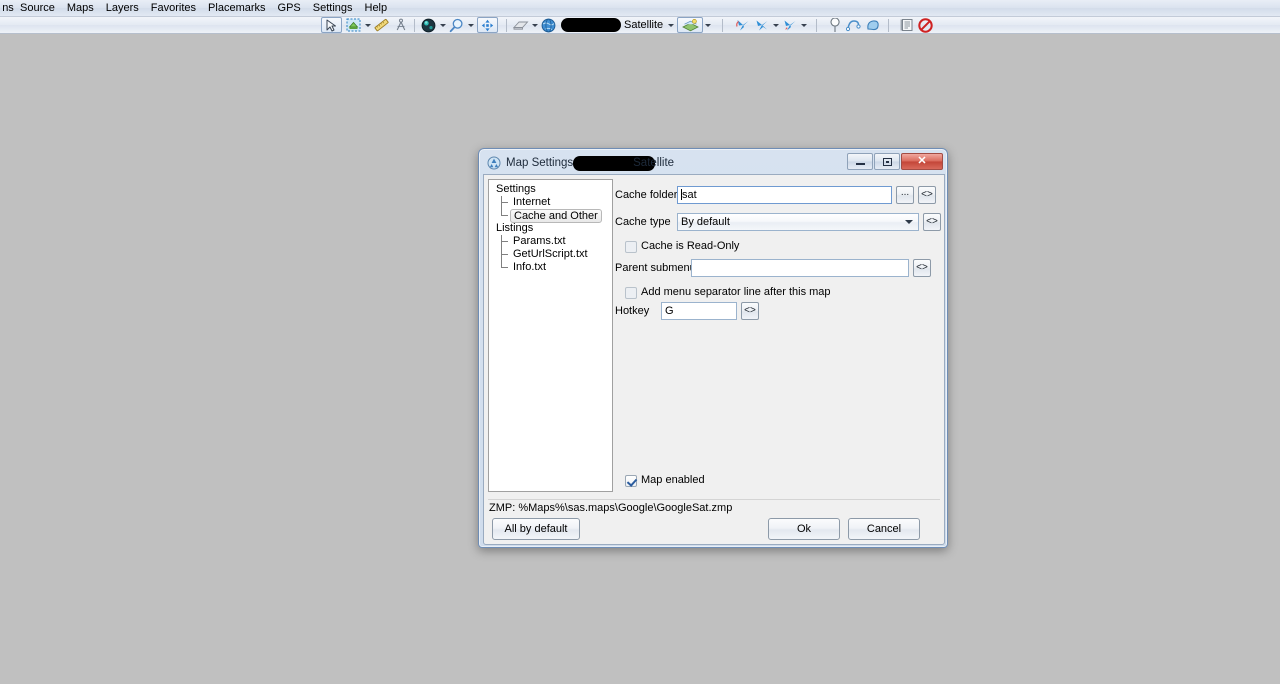 The height and width of the screenshot is (684, 1280). I want to click on cache-readonly-checkbox, so click(631, 246).